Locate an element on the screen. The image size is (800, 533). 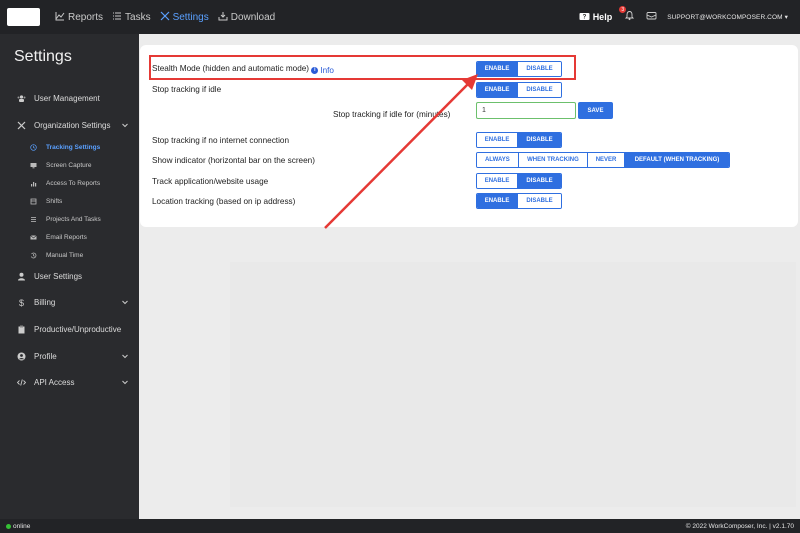
indicator-always-button: ALWAYS is located at coordinates (498, 160).